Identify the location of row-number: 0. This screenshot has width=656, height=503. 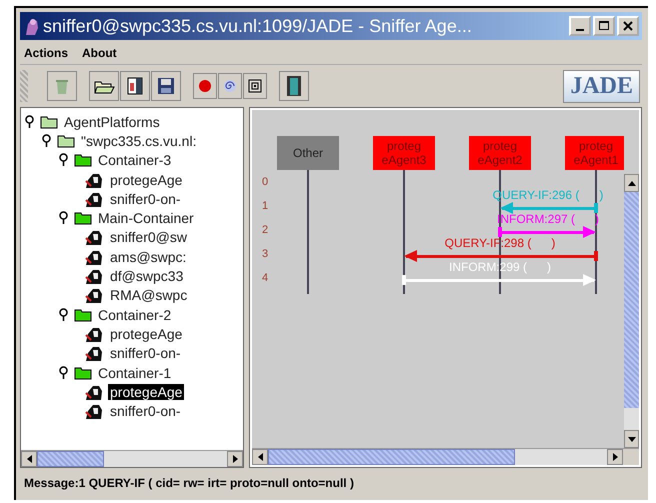
(265, 182).